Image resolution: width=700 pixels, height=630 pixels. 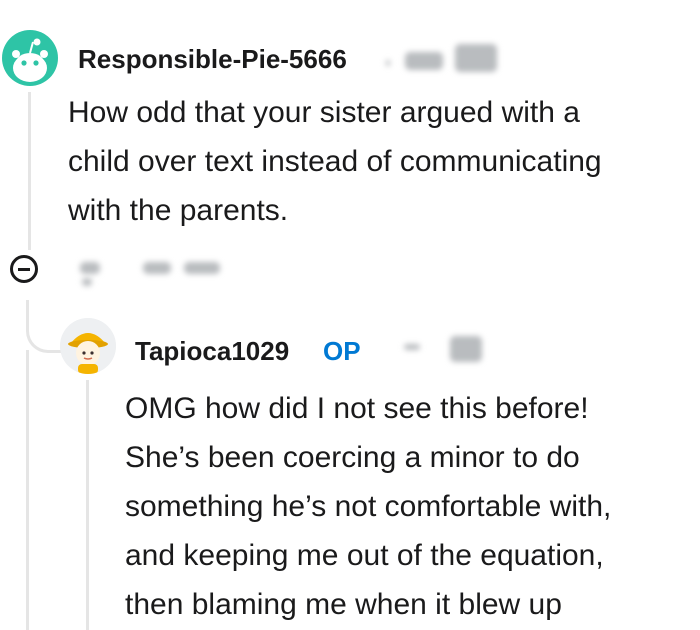 I want to click on comment-body-line: child over text instead of communicating, so click(x=335, y=161).